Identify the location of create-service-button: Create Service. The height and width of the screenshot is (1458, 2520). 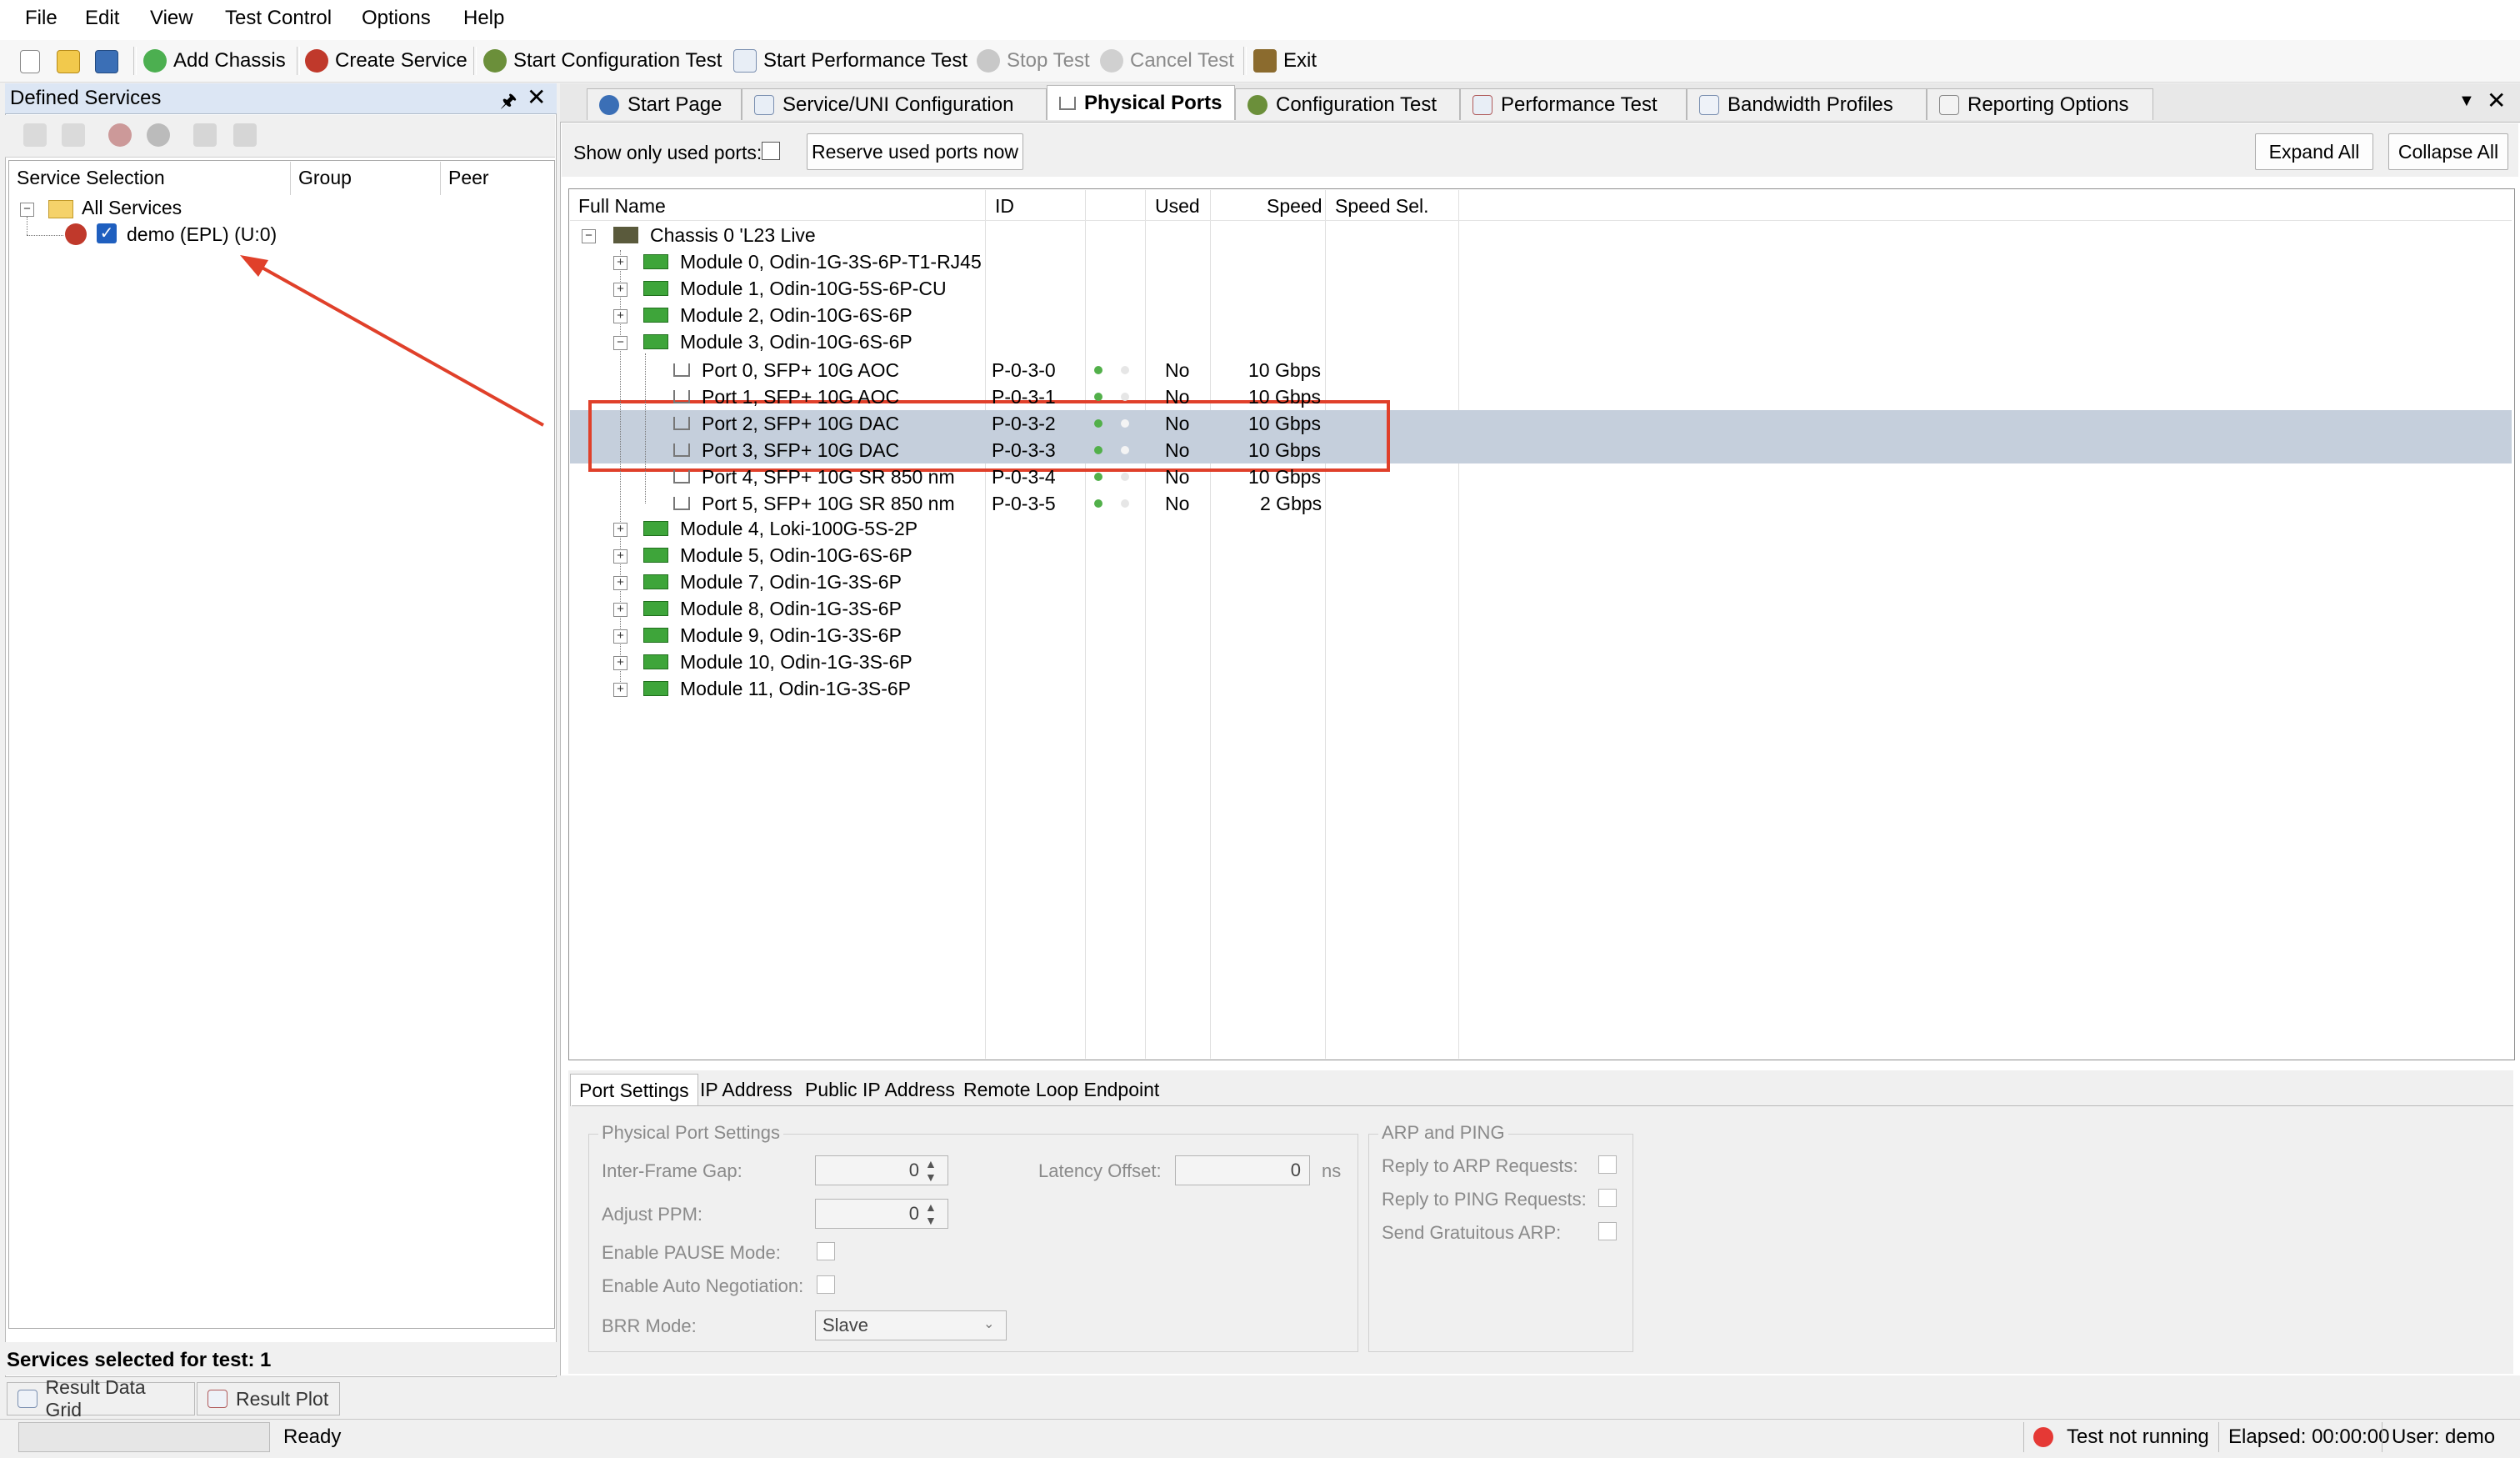
(386, 61).